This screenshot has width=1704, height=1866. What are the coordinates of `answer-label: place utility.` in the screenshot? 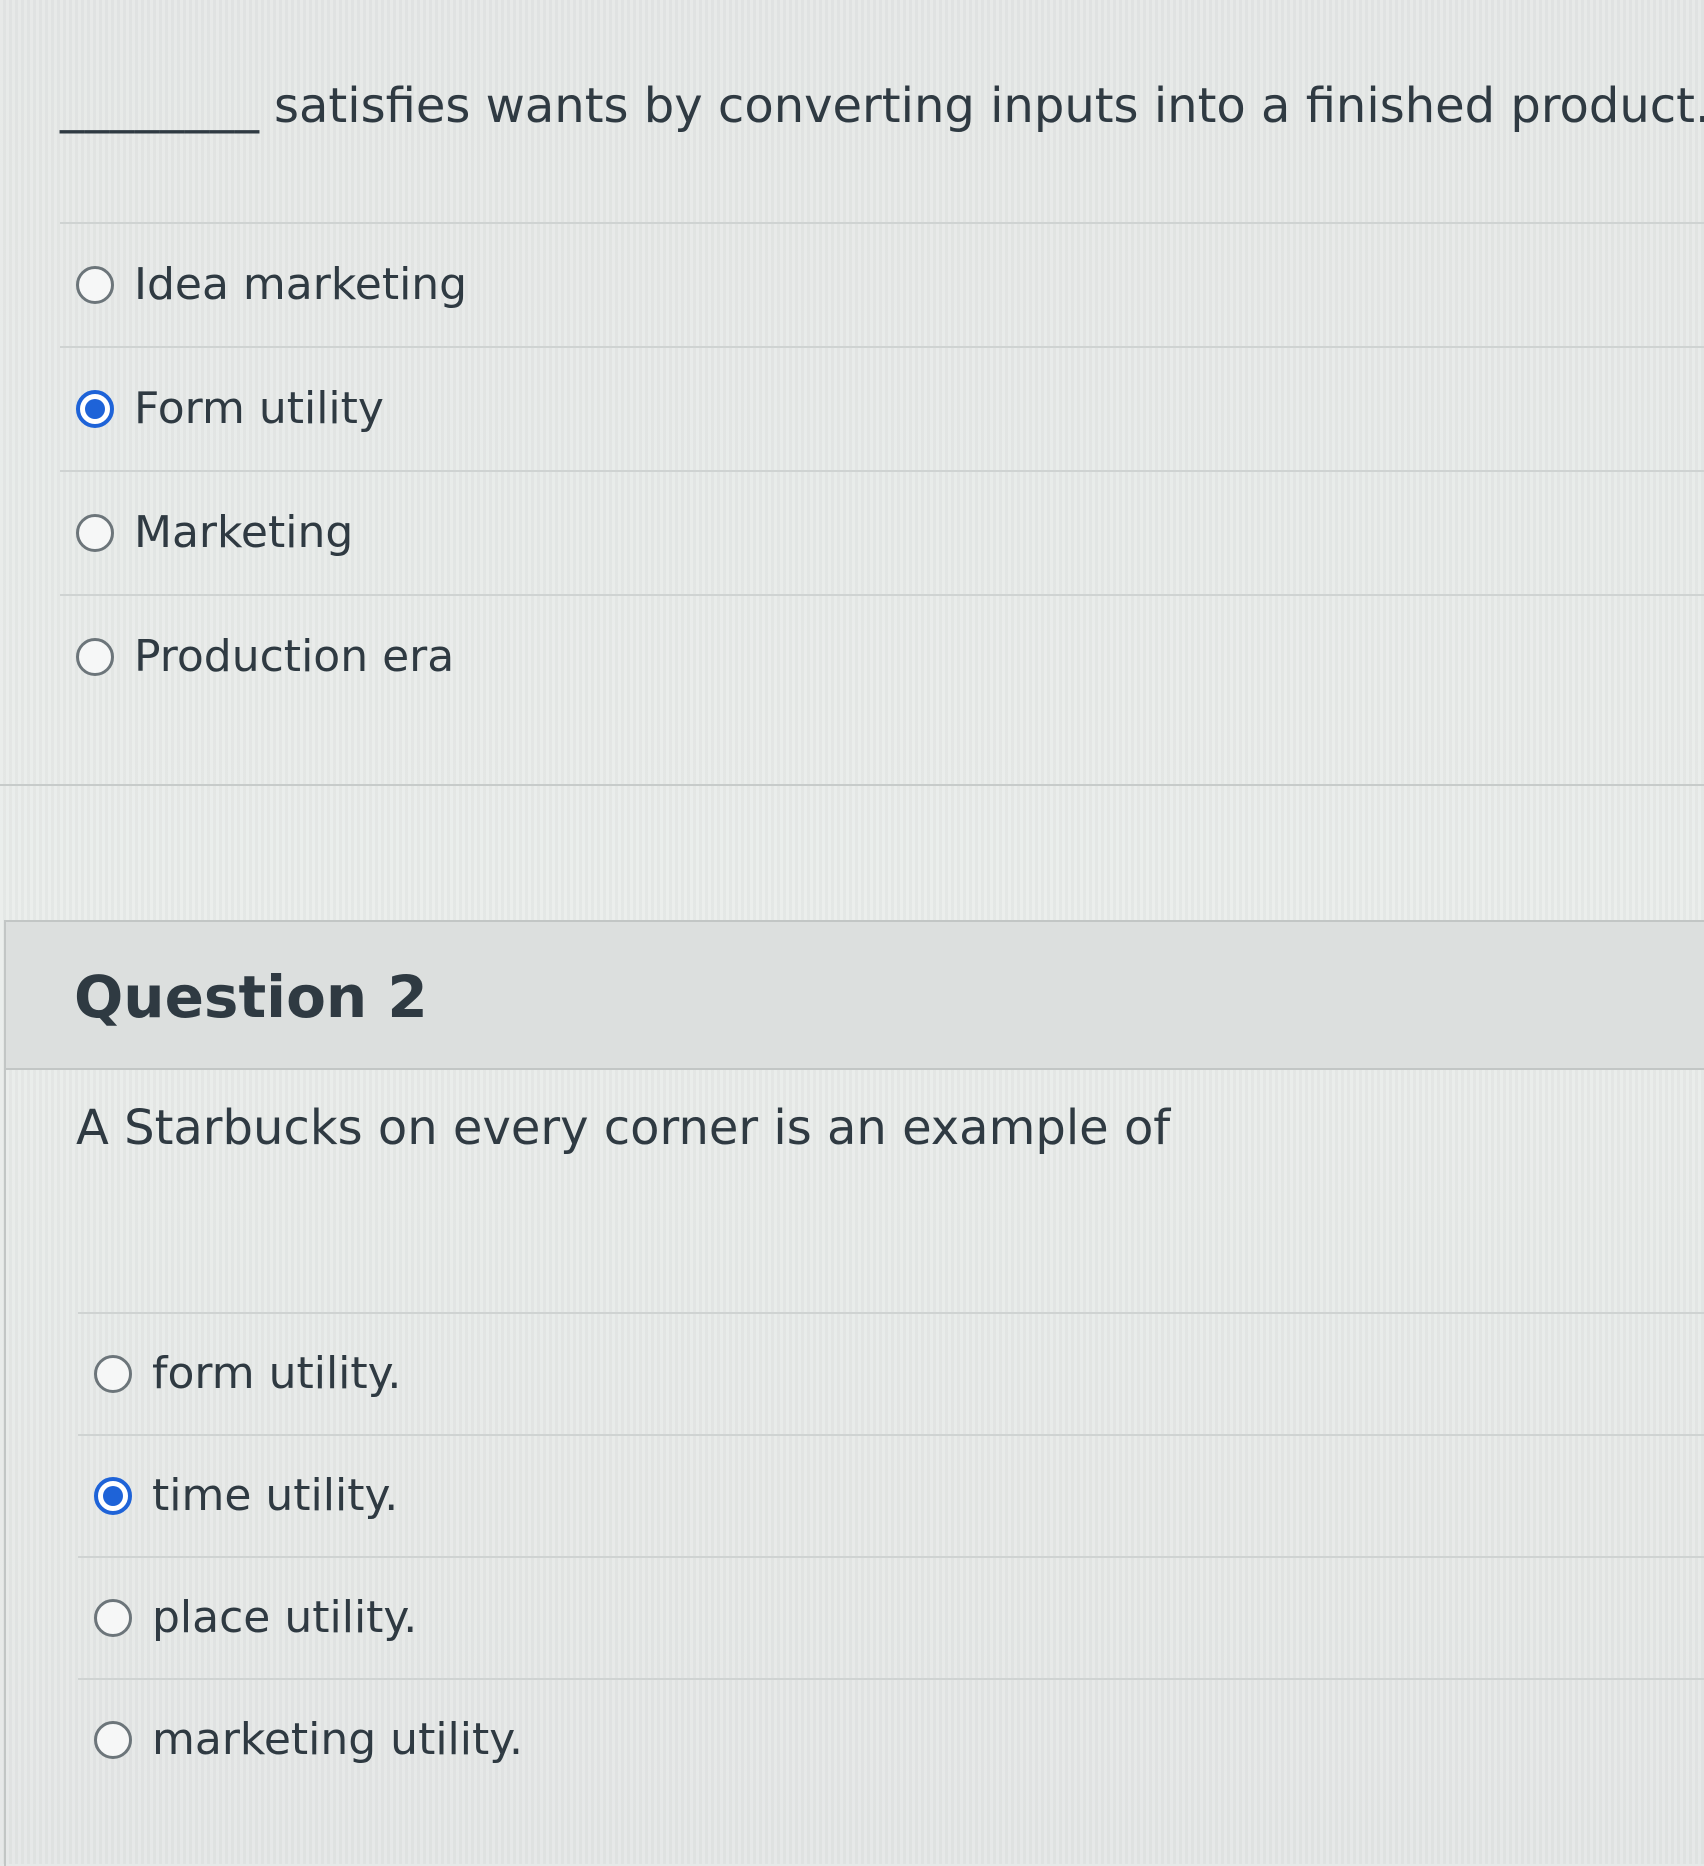 It's located at (284, 1618).